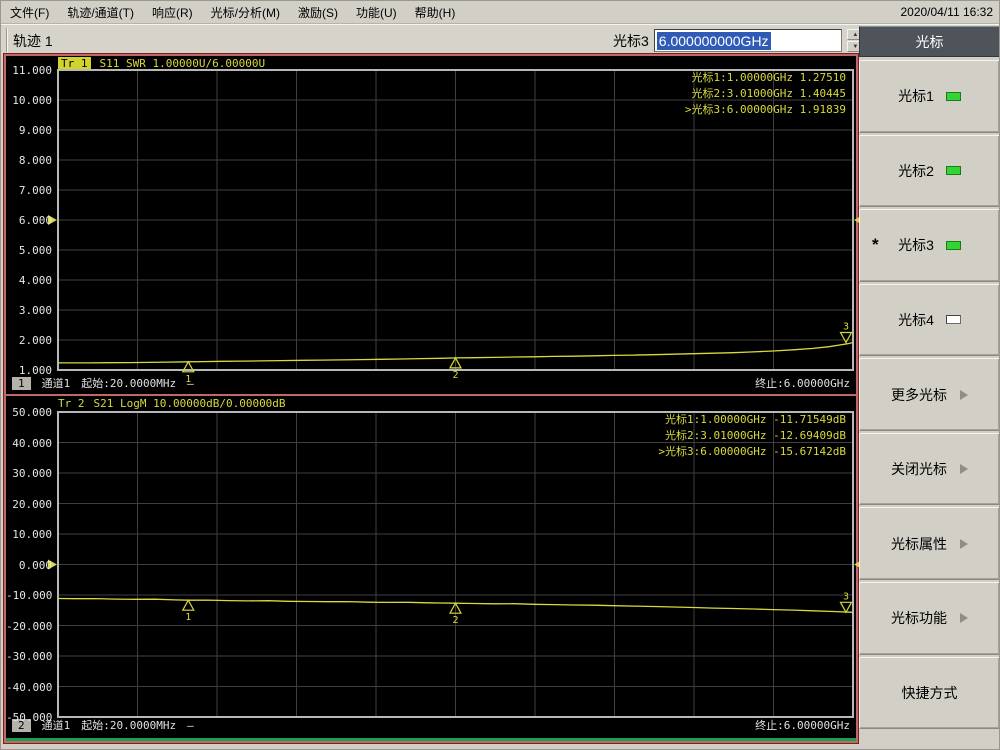  What do you see at coordinates (56, 383) in the screenshot?
I see `channel-label: 通道1` at bounding box center [56, 383].